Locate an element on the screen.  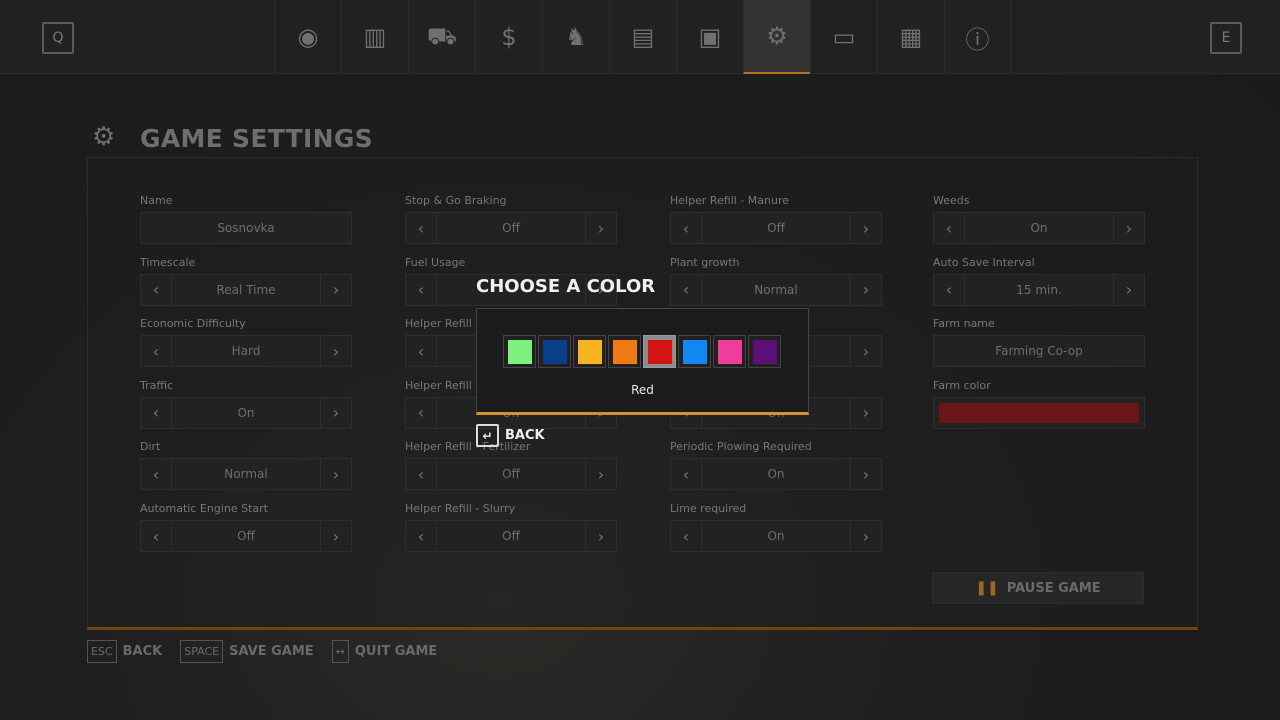
setting-stop-go-braking: Stop & Go Braking ‹ Off › is located at coordinates (511, 219).